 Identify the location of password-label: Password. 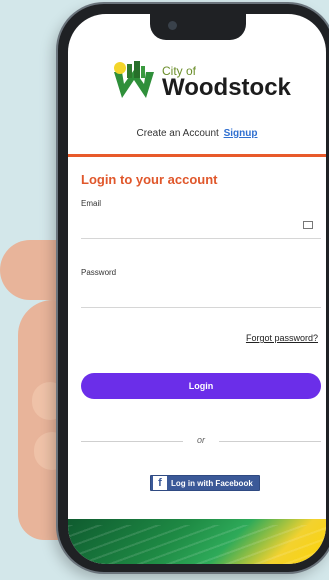
(99, 272).